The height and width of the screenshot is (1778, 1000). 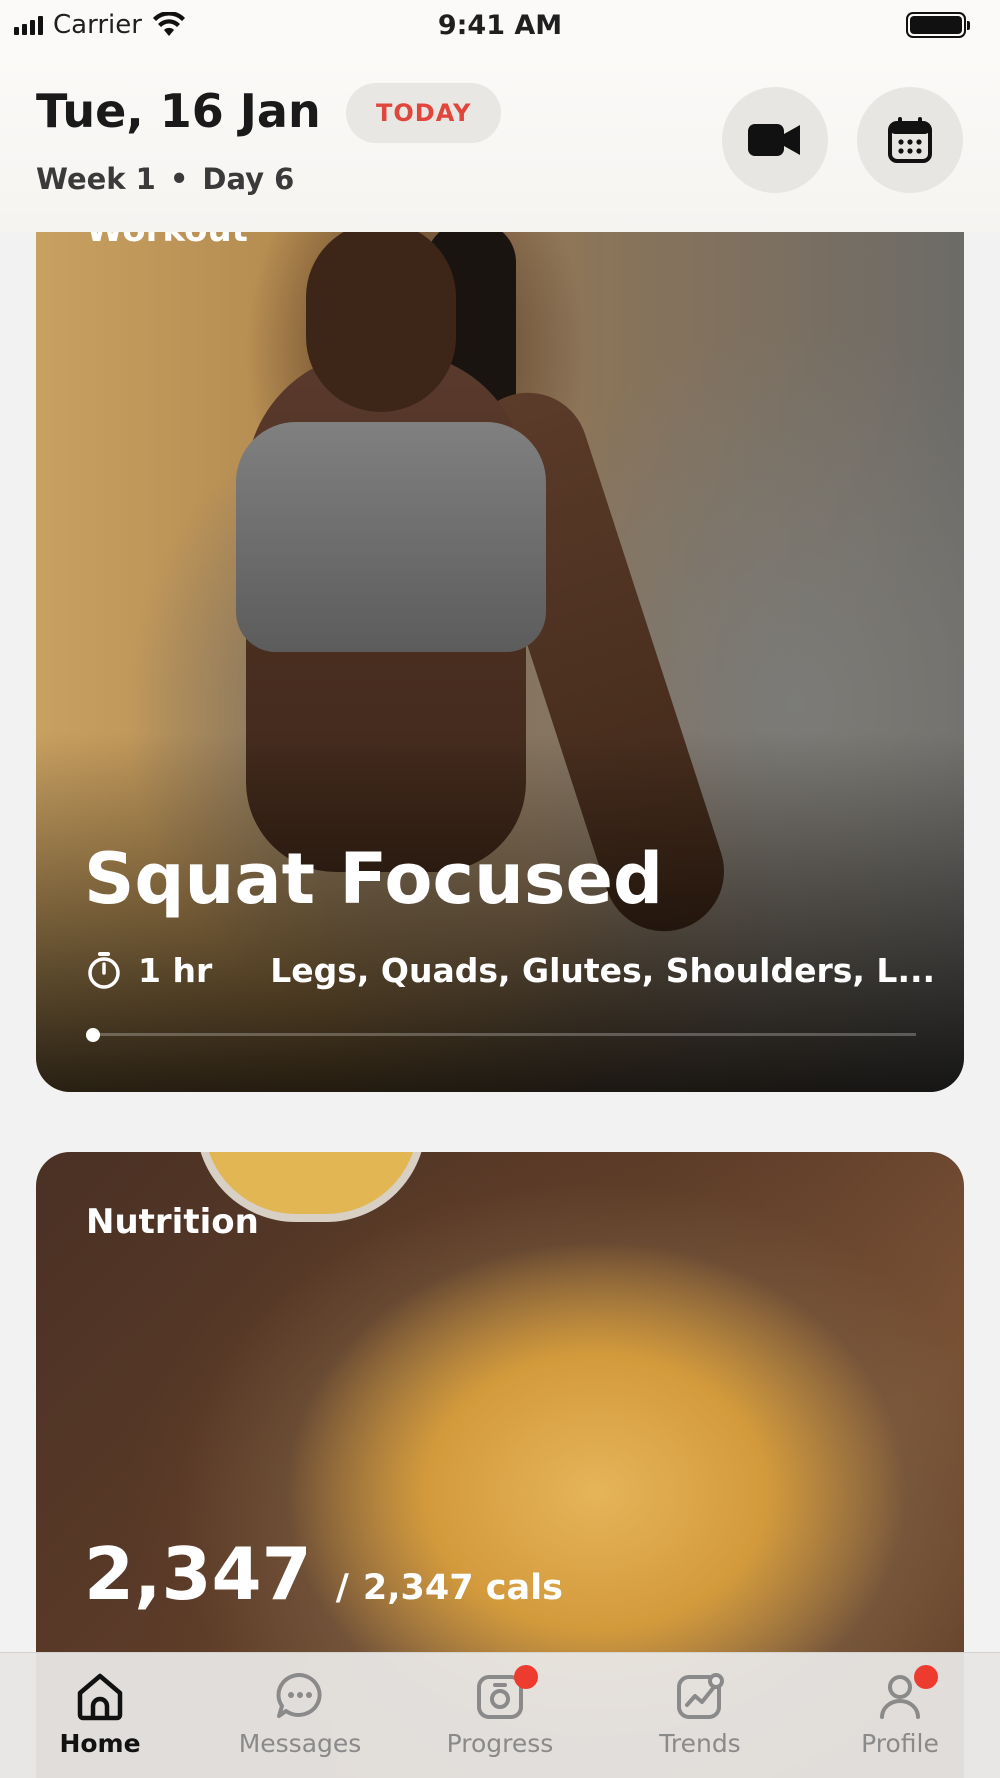 I want to click on home-icon, so click(x=100, y=1697).